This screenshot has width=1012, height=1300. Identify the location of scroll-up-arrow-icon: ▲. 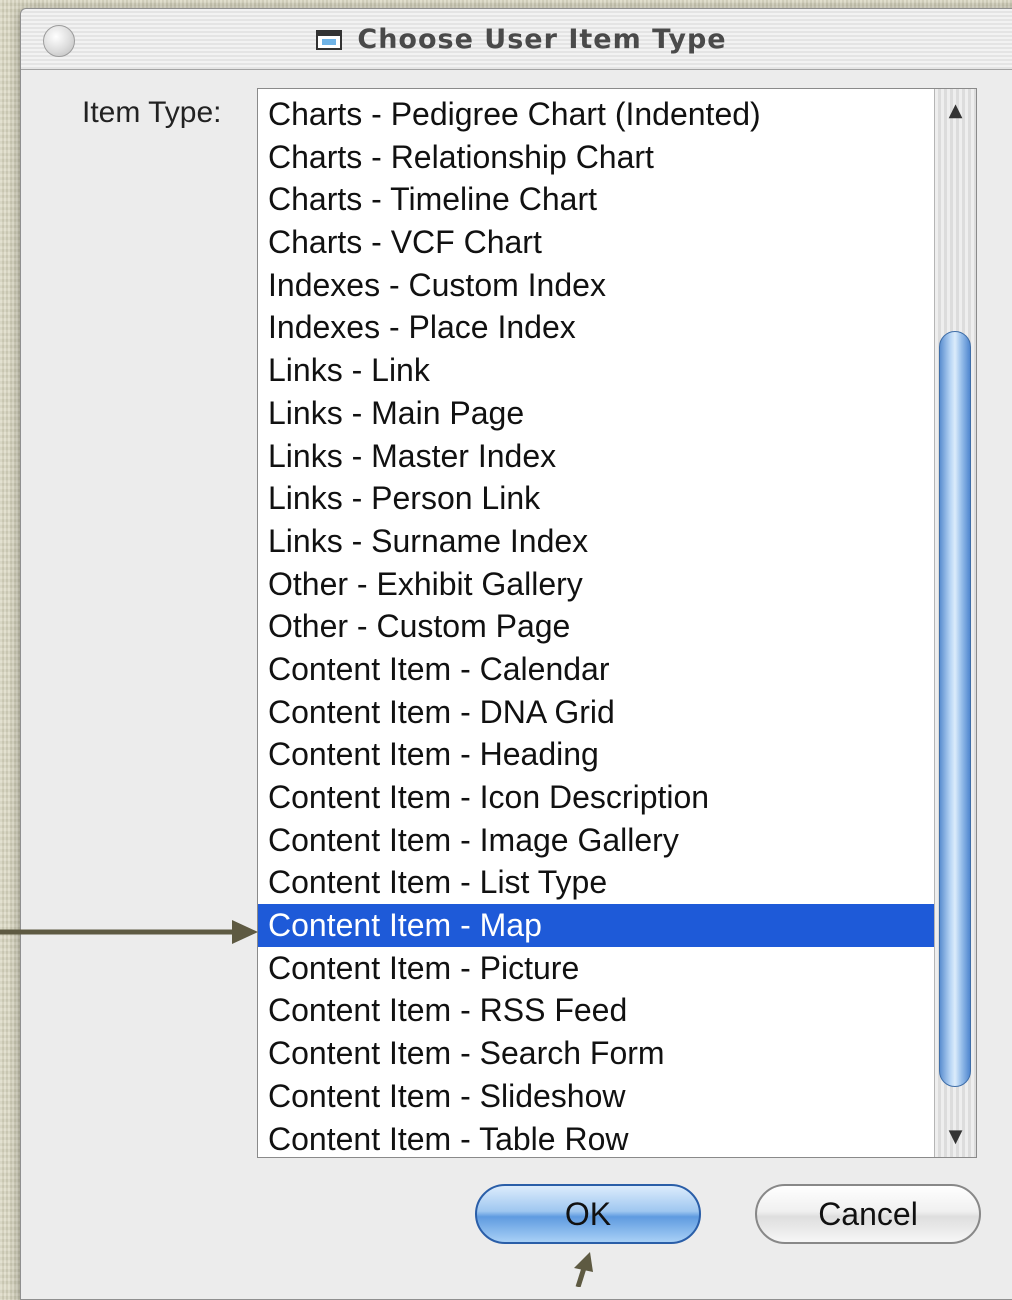
(955, 110).